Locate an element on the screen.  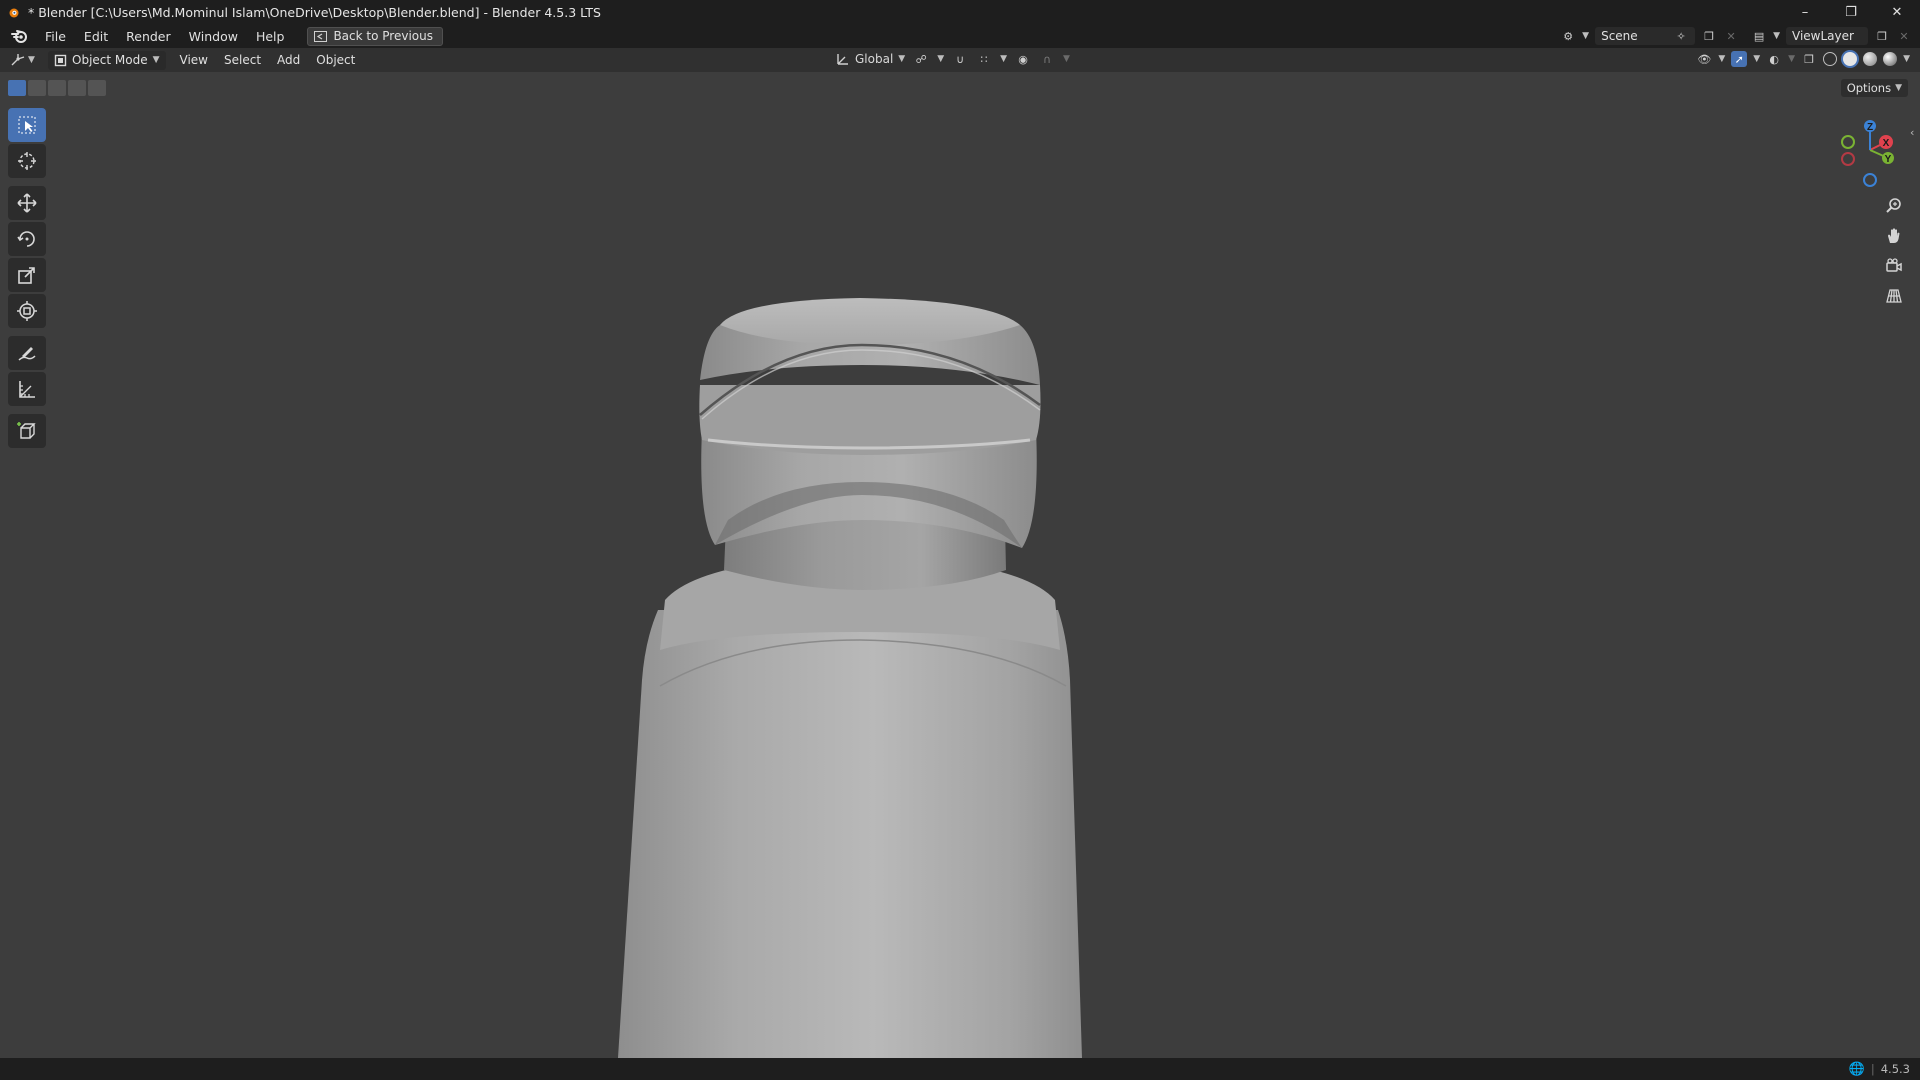
snap-increment-icon: ∷ is located at coordinates (984, 59).